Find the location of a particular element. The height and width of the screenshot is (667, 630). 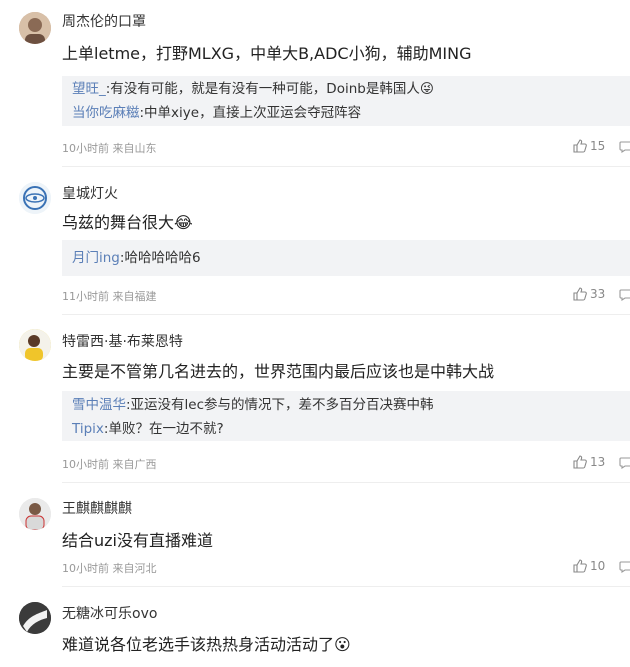

reply-item: 望旺_:有没有可能，就是有没有一种可能，Doinb是韩国人😜 is located at coordinates (351, 89).